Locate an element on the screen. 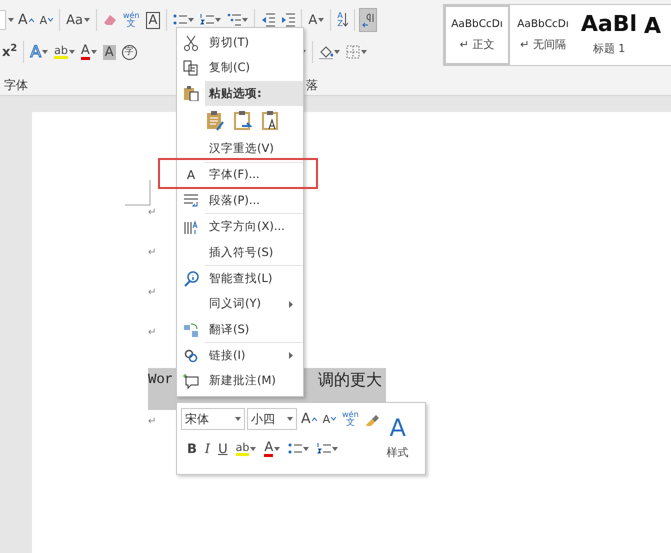 This screenshot has width=671, height=553. menu-item: 同义词(Y) is located at coordinates (233, 304).